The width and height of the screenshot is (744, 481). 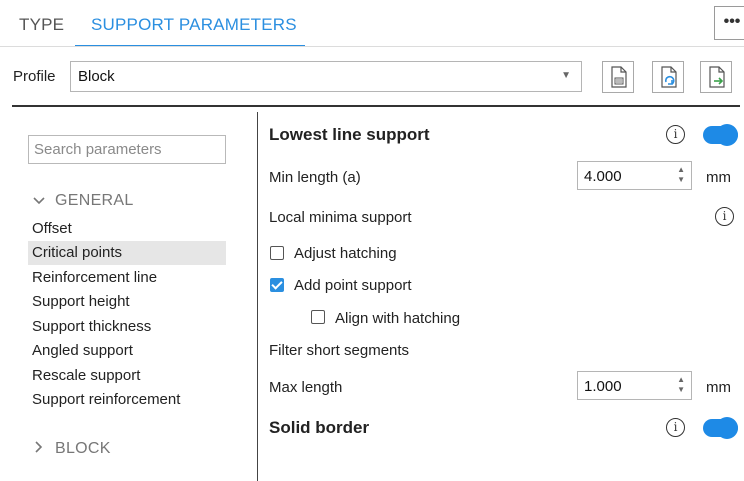 What do you see at coordinates (718, 177) in the screenshot?
I see `min-length-unit: mm` at bounding box center [718, 177].